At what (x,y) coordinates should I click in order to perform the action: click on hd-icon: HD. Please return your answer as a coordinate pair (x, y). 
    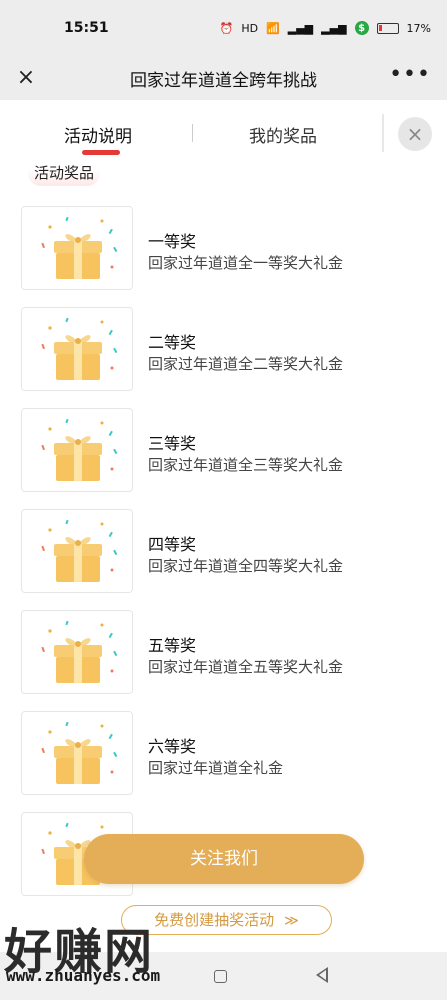
    Looking at the image, I should click on (250, 28).